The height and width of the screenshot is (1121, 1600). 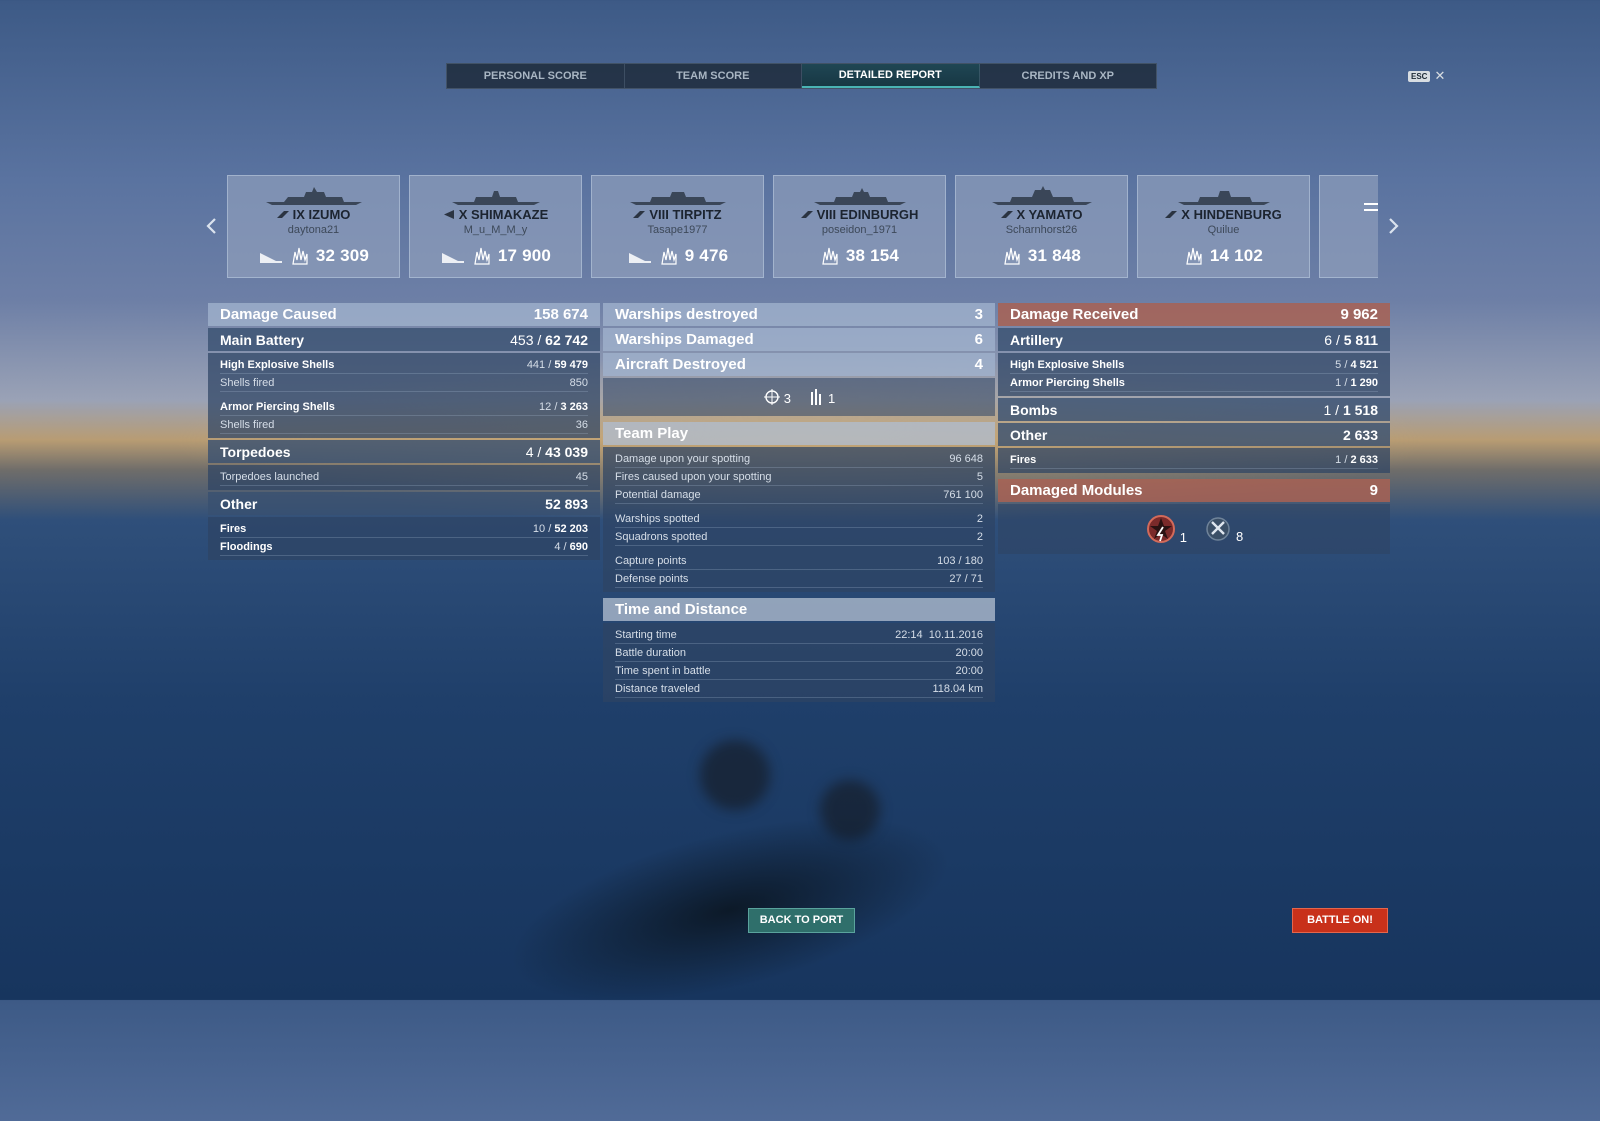 What do you see at coordinates (979, 518) in the screenshot?
I see `warships-spotted-value: 2` at bounding box center [979, 518].